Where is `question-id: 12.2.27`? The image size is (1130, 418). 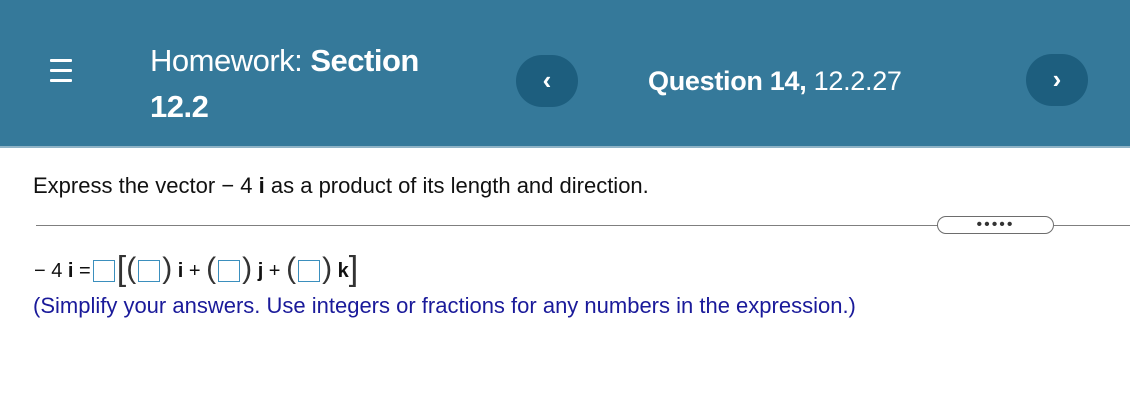 question-id: 12.2.27 is located at coordinates (854, 81).